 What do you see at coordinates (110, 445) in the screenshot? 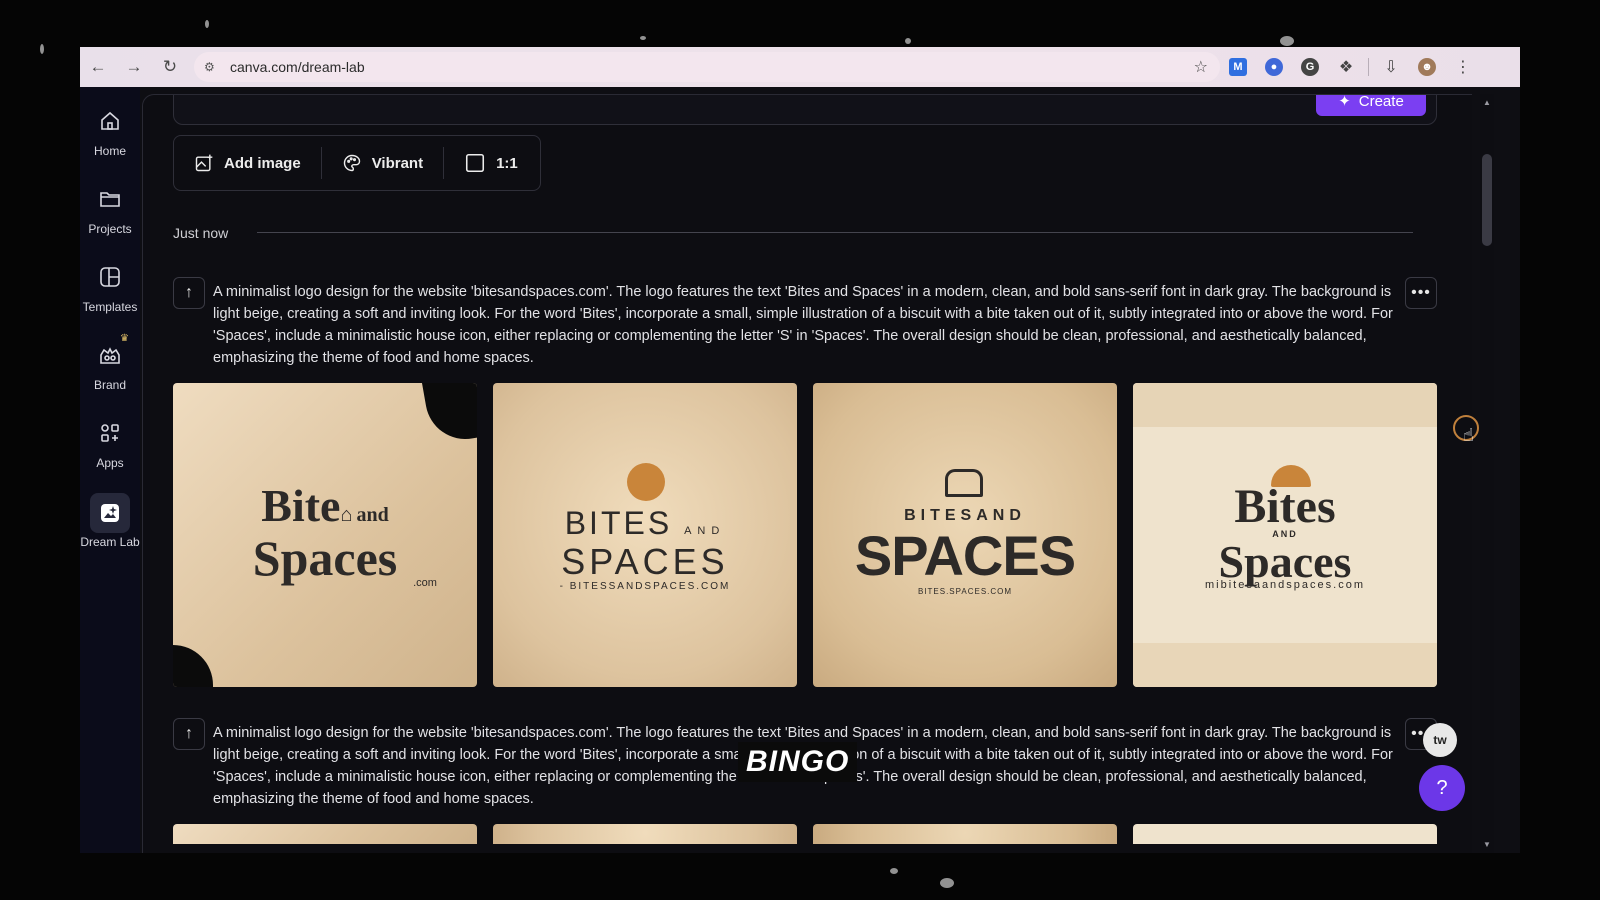
I see `sidebar-item-apps: Apps` at bounding box center [110, 445].